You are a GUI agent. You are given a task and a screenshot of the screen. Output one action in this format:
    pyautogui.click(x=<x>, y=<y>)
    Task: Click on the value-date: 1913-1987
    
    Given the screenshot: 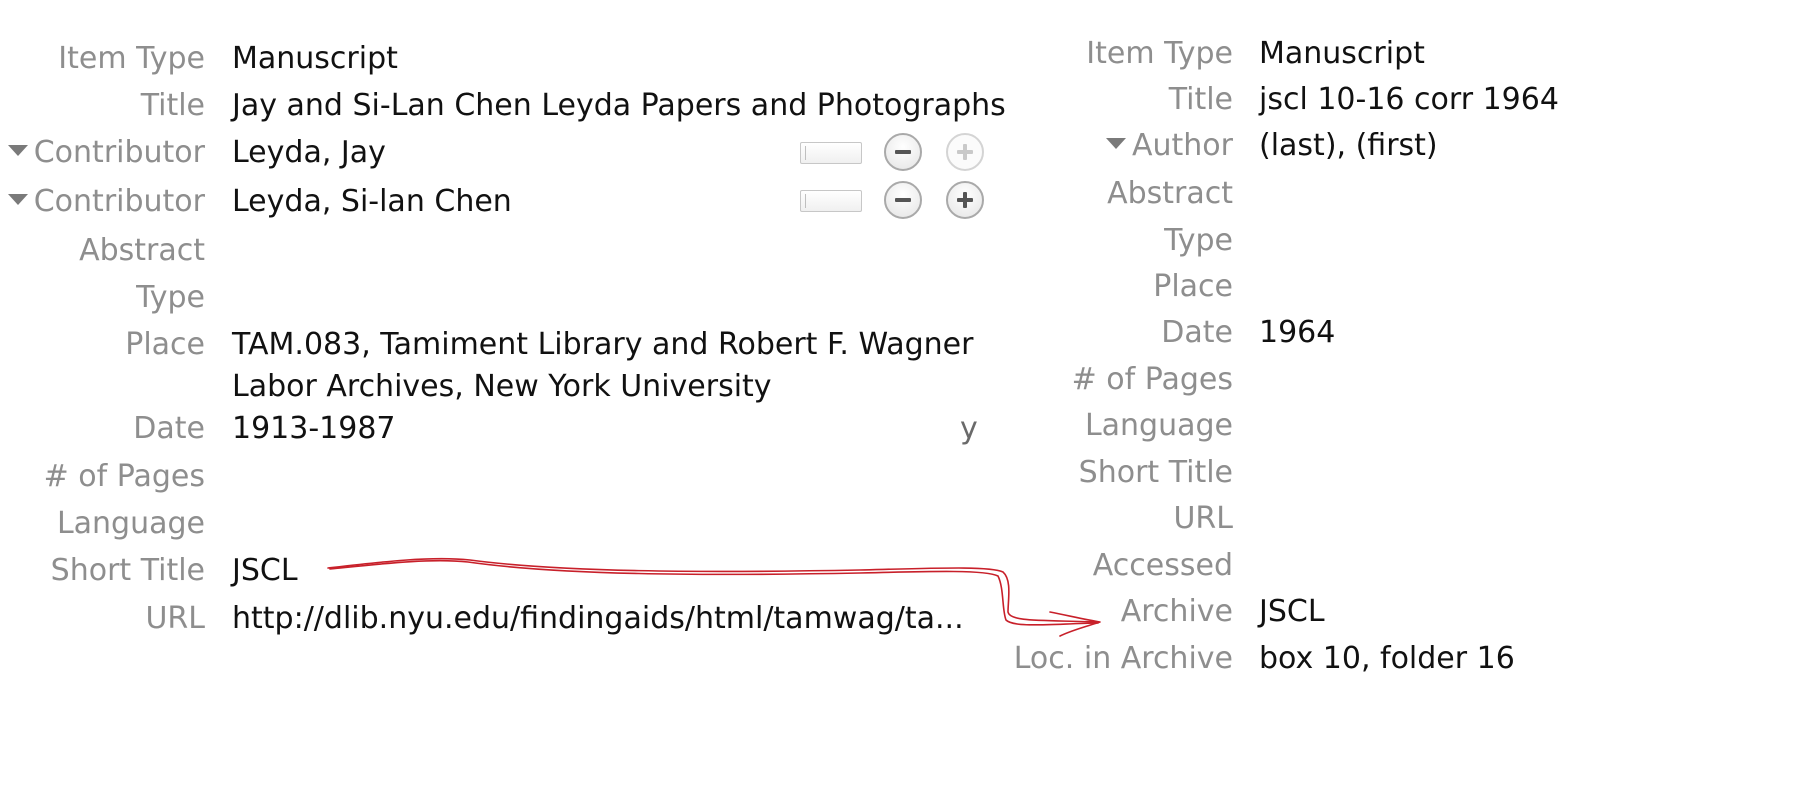 What is the action you would take?
    pyautogui.click(x=314, y=429)
    